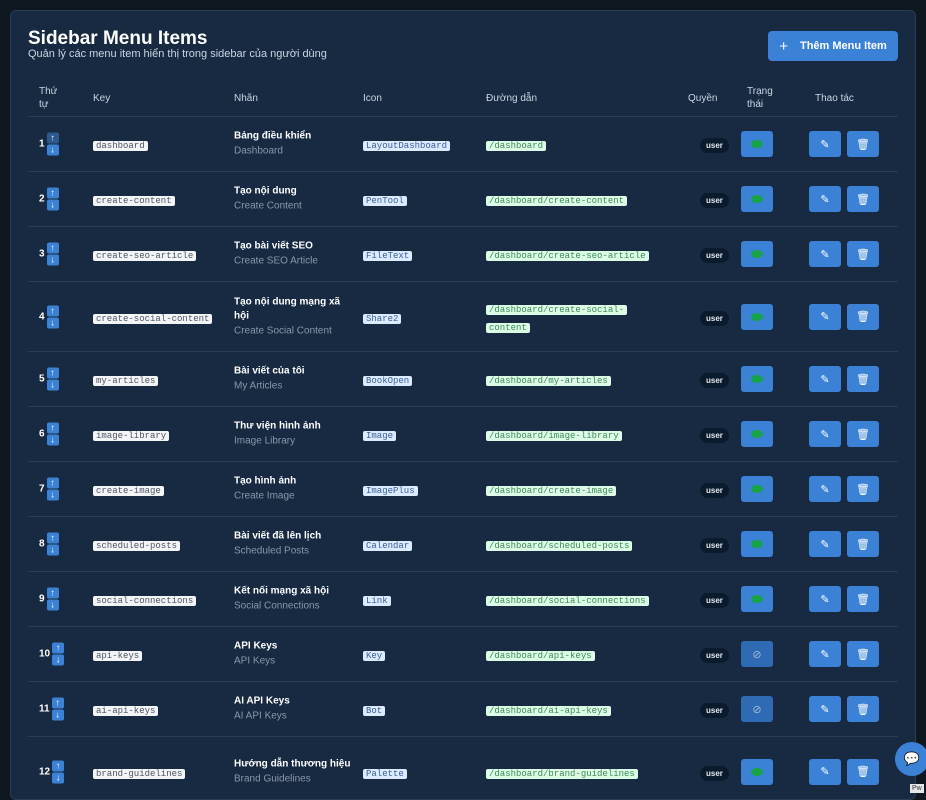 This screenshot has height=800, width=926. I want to click on key-code: dashboard, so click(120, 146).